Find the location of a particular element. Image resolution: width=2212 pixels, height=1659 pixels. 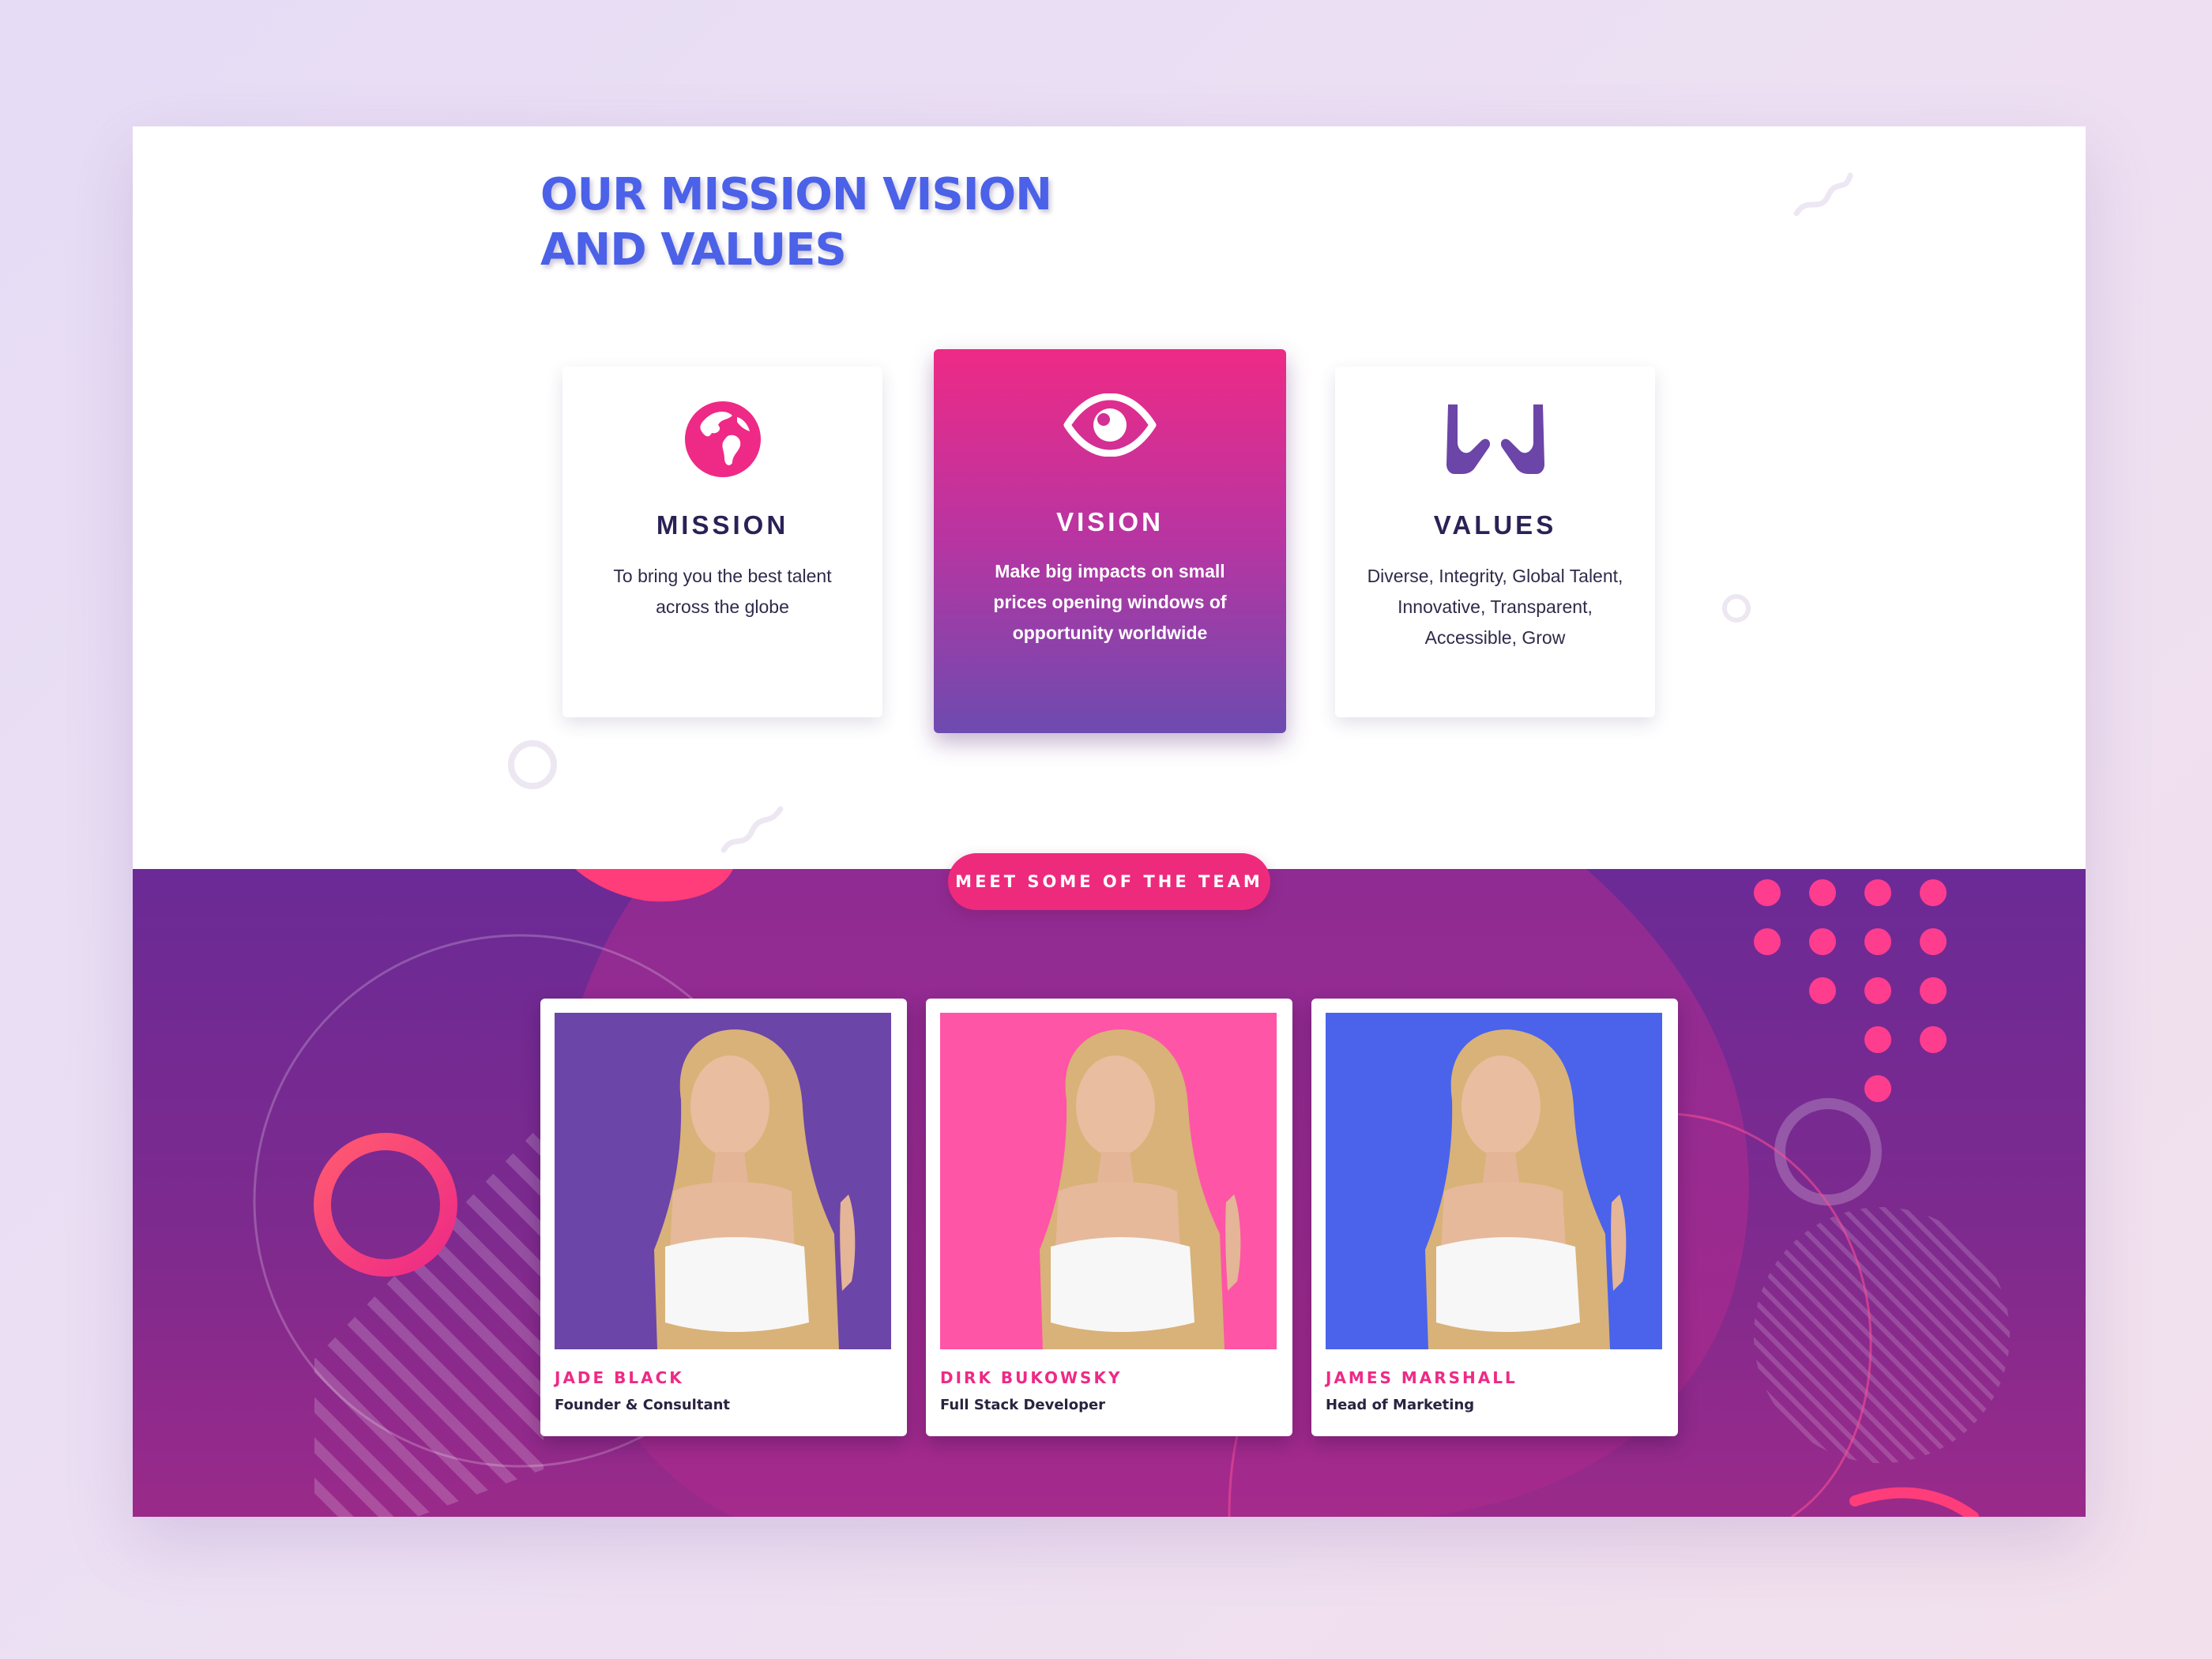

team-member-card: JAMES MARSHALL Head of Marketing is located at coordinates (1495, 1218).